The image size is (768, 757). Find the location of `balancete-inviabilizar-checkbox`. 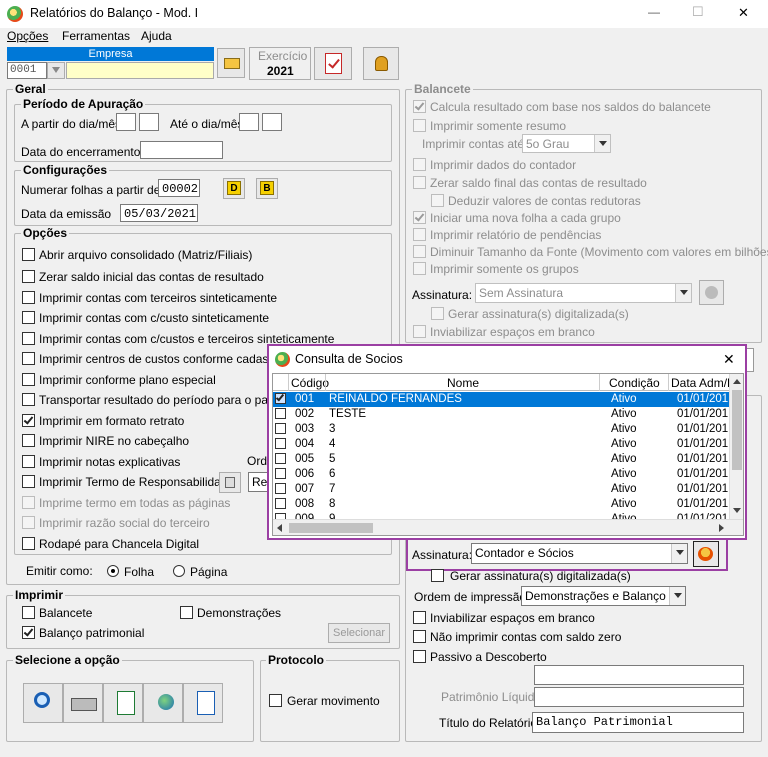

balancete-inviabilizar-checkbox is located at coordinates (419, 331).